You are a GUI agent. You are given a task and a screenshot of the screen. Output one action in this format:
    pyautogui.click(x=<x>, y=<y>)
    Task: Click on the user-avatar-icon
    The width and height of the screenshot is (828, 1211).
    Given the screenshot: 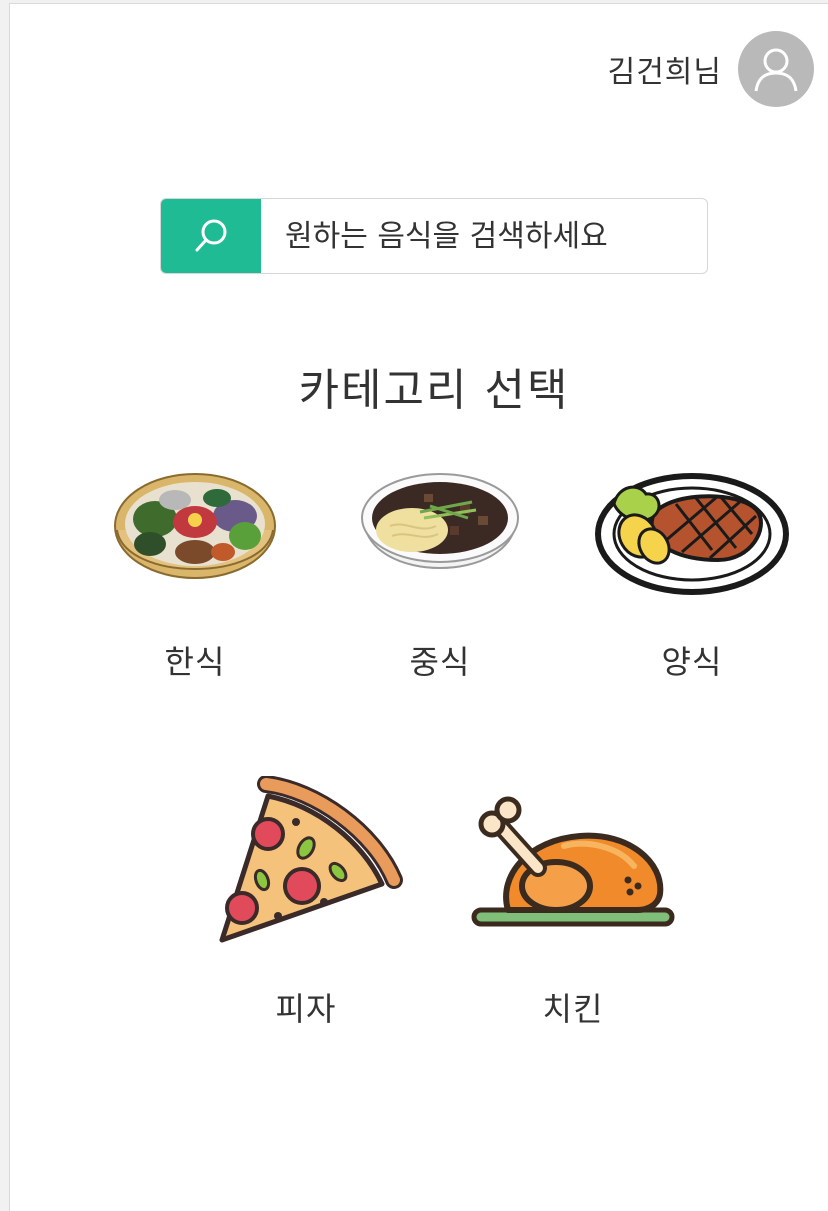 What is the action you would take?
    pyautogui.click(x=776, y=69)
    